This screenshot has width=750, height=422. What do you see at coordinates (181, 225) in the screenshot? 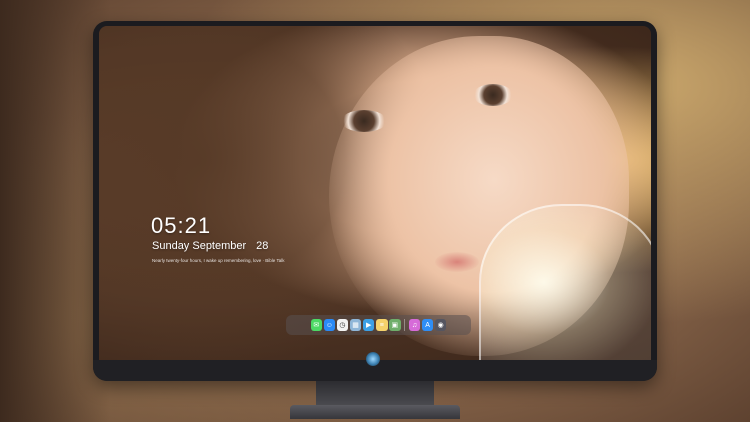
I see `lock-clock: 05:21` at bounding box center [181, 225].